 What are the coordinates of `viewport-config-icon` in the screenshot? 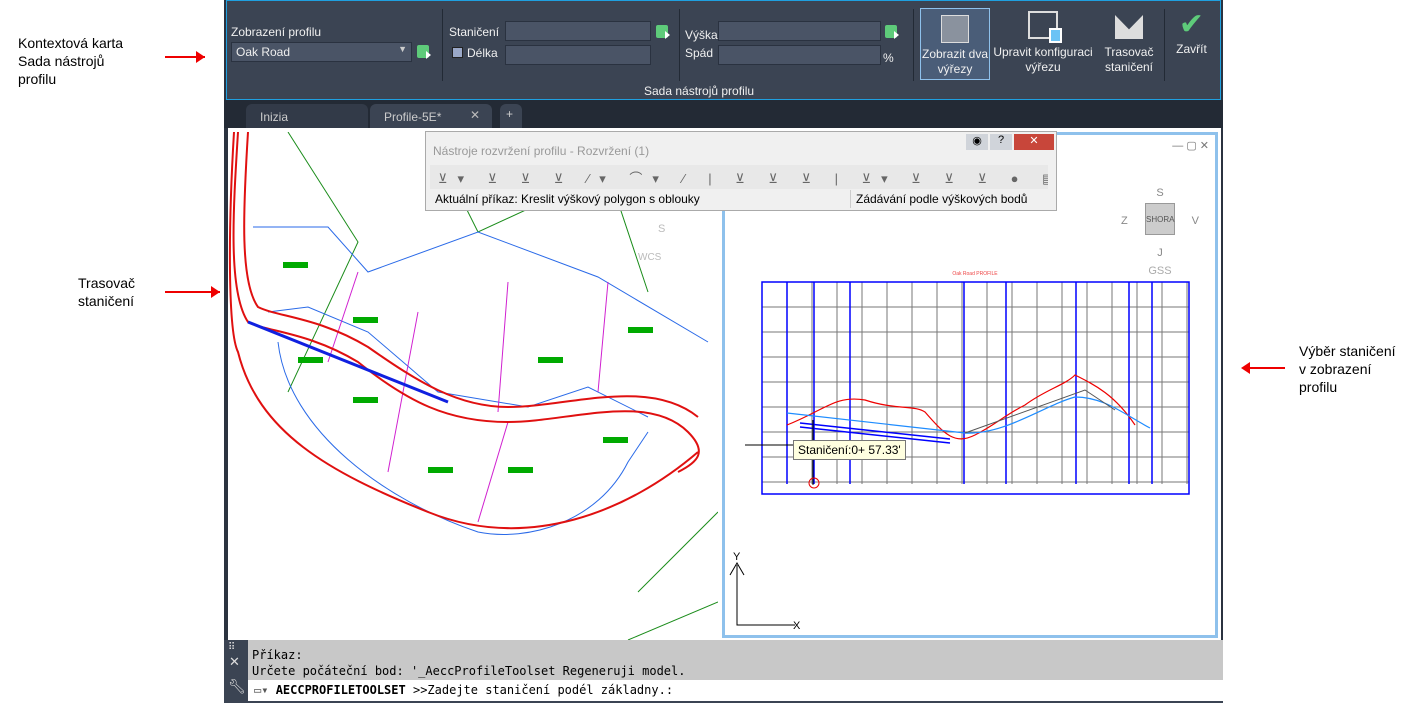 It's located at (1045, 27).